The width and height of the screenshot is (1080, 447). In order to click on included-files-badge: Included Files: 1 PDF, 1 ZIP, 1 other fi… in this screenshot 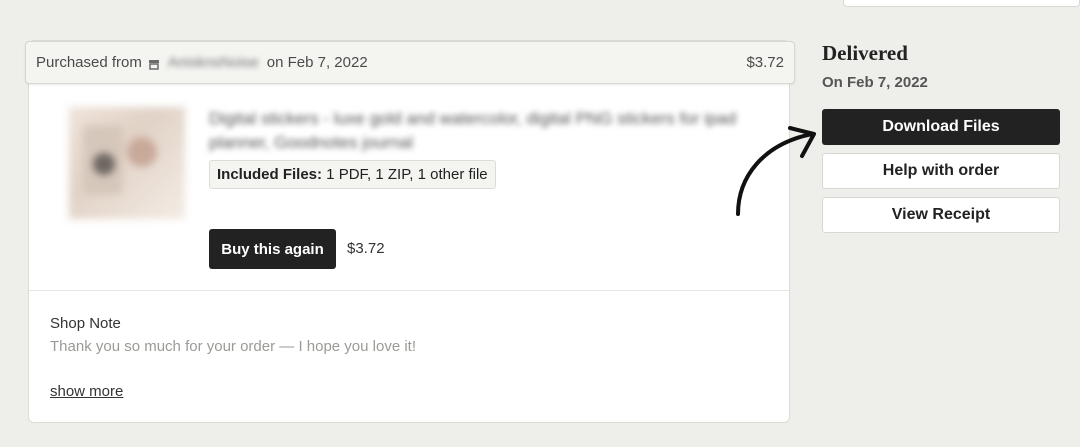, I will do `click(352, 174)`.